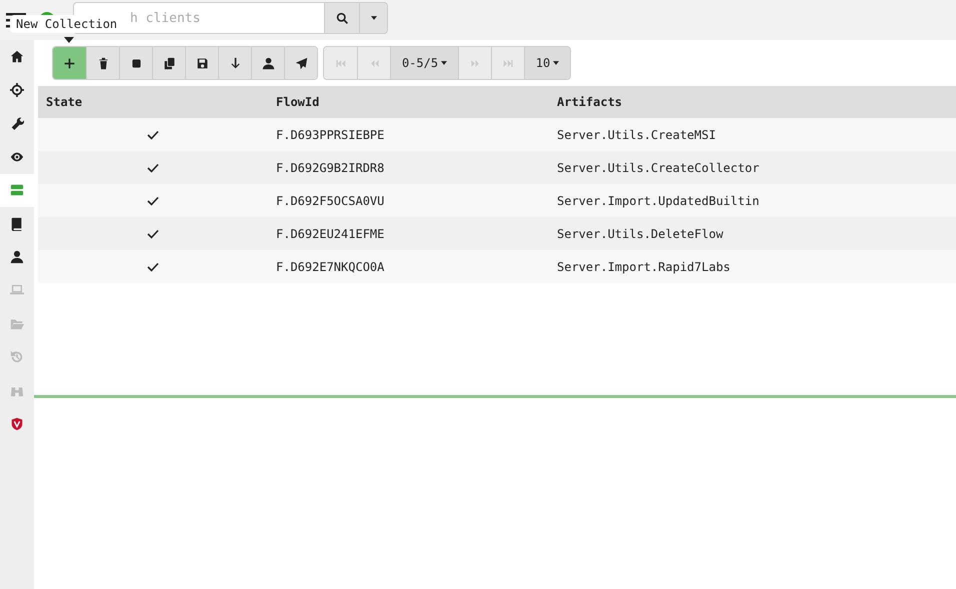 This screenshot has height=589, width=956. Describe the element at coordinates (17, 223) in the screenshot. I see `book-icon` at that location.